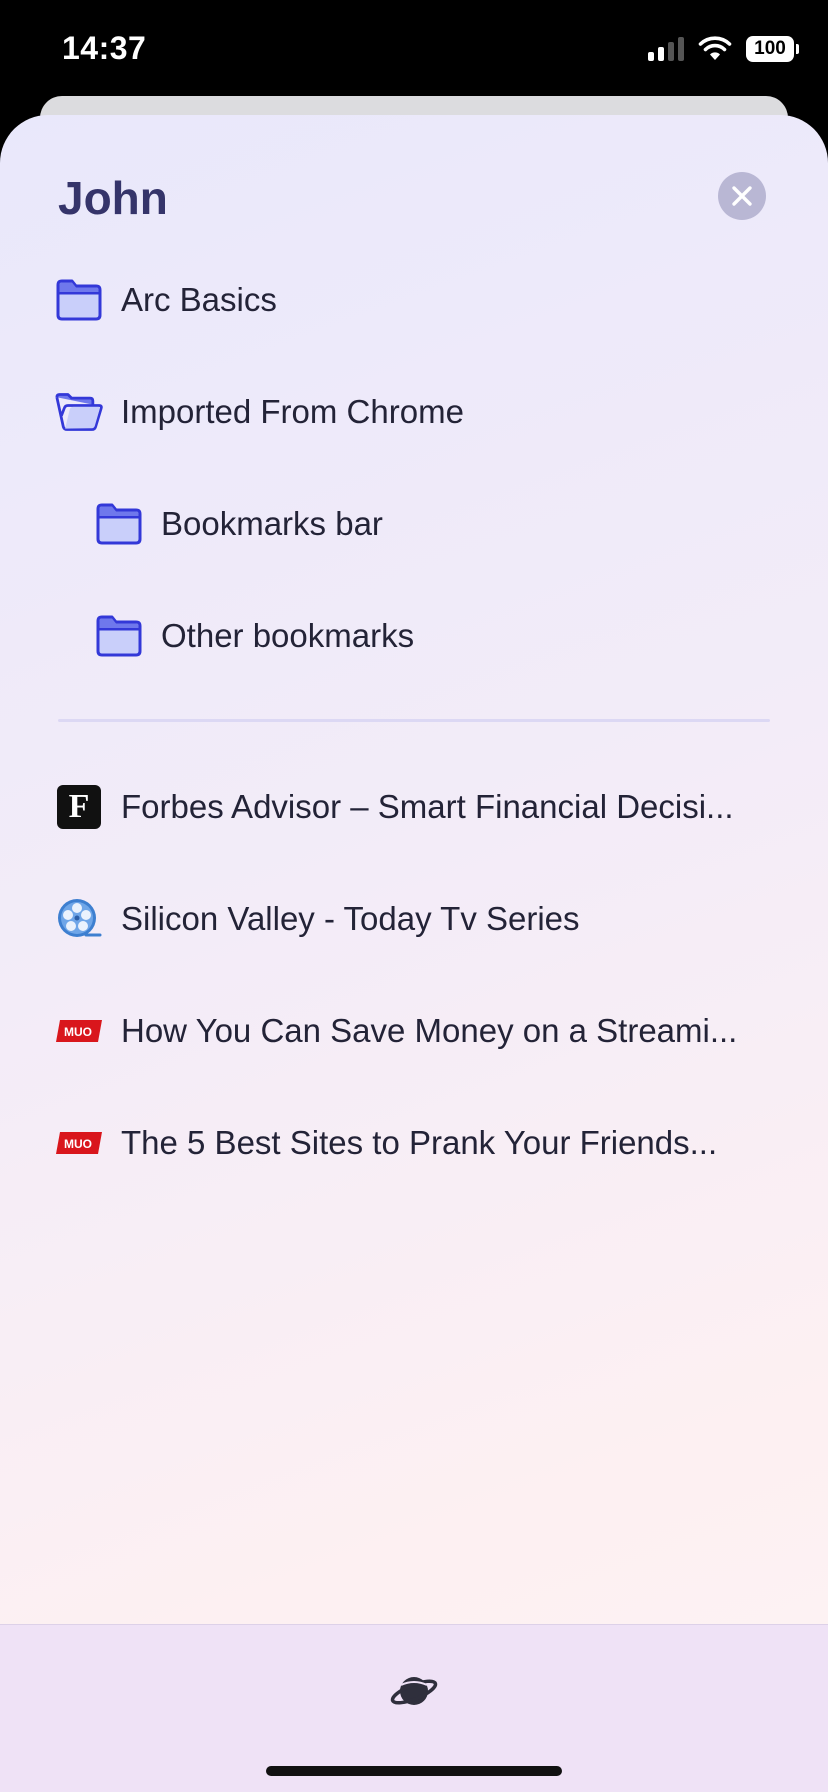 This screenshot has width=828, height=1792. I want to click on folder-row-other-bookmarks: Other bookmarks, so click(254, 636).